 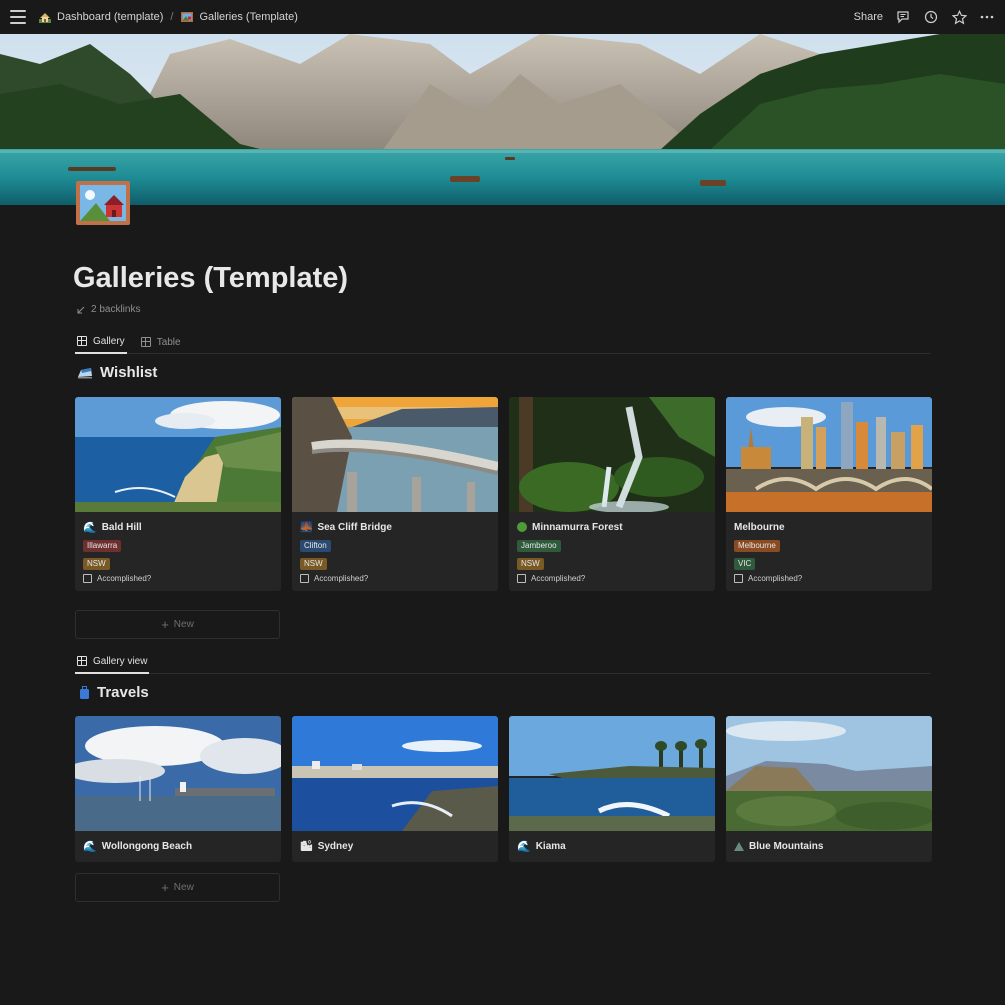 I want to click on new-wishlist-button: + New, so click(x=177, y=624).